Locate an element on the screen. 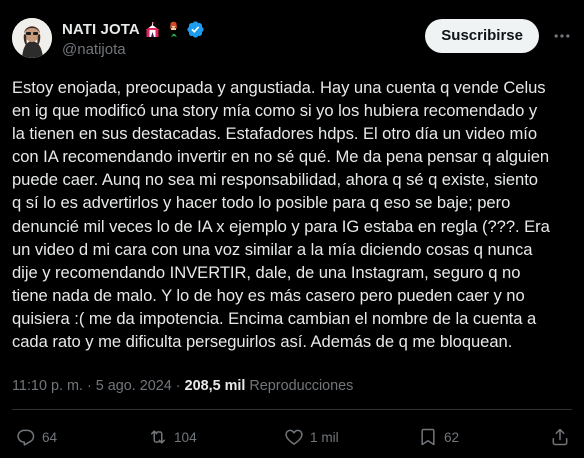 The height and width of the screenshot is (458, 584). avatar is located at coordinates (32, 38).